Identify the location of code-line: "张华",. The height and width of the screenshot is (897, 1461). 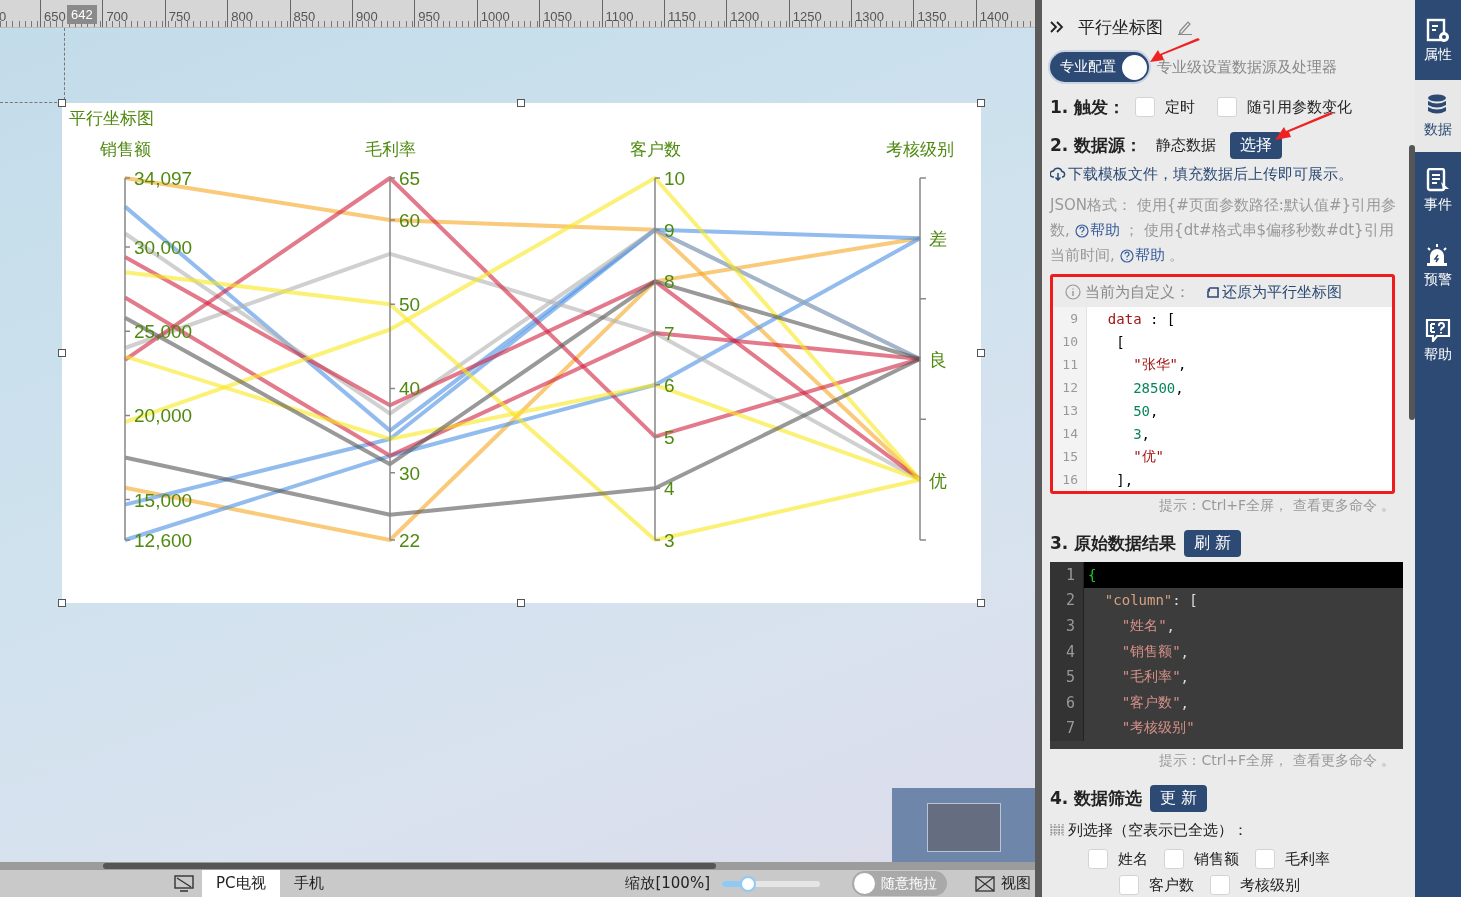
(1159, 364).